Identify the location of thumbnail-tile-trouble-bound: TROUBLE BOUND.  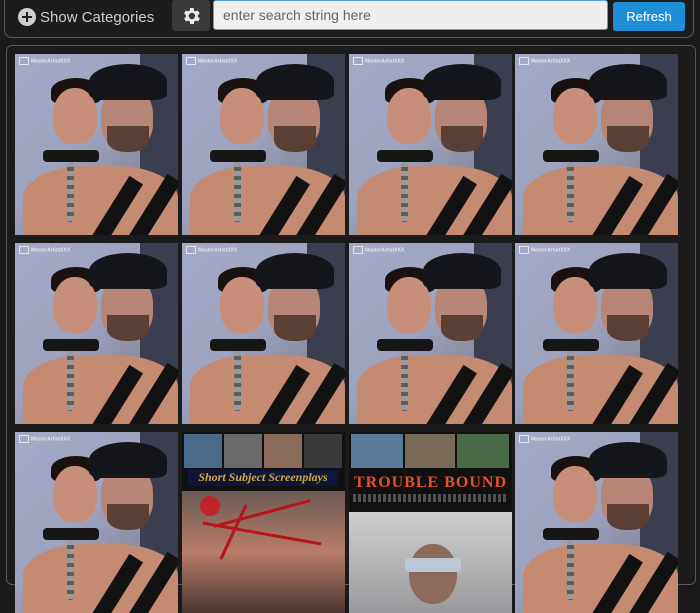
(430, 522).